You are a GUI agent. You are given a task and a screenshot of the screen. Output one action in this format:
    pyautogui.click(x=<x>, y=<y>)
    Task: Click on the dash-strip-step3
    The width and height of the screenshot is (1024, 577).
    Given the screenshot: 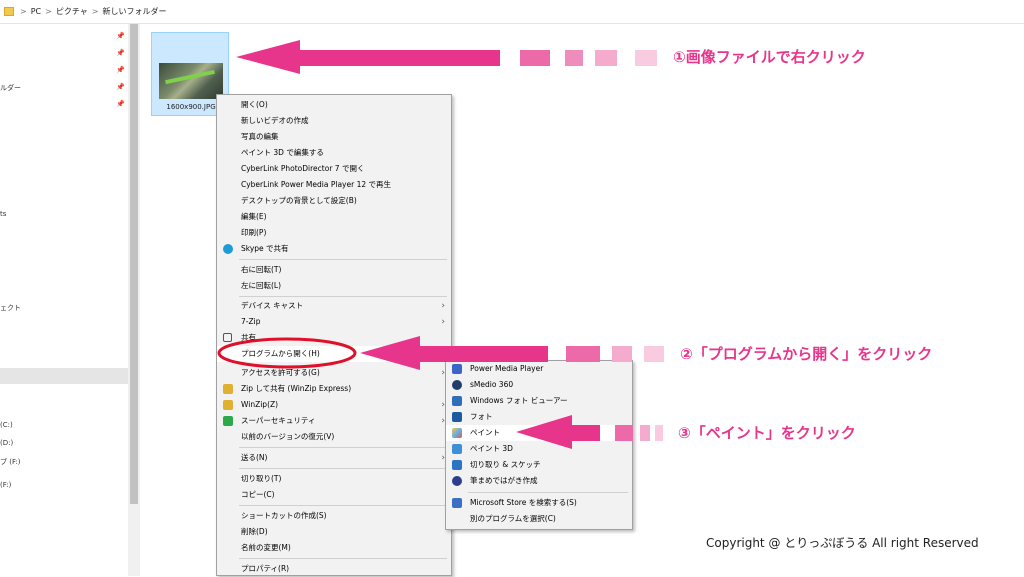 What is the action you would take?
    pyautogui.click(x=639, y=433)
    